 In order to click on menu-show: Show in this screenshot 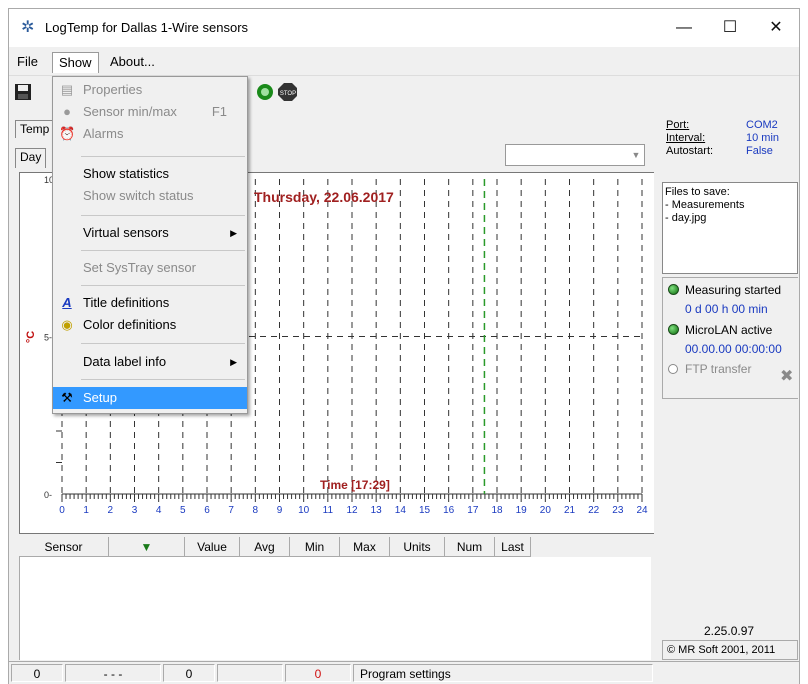, I will do `click(75, 62)`.